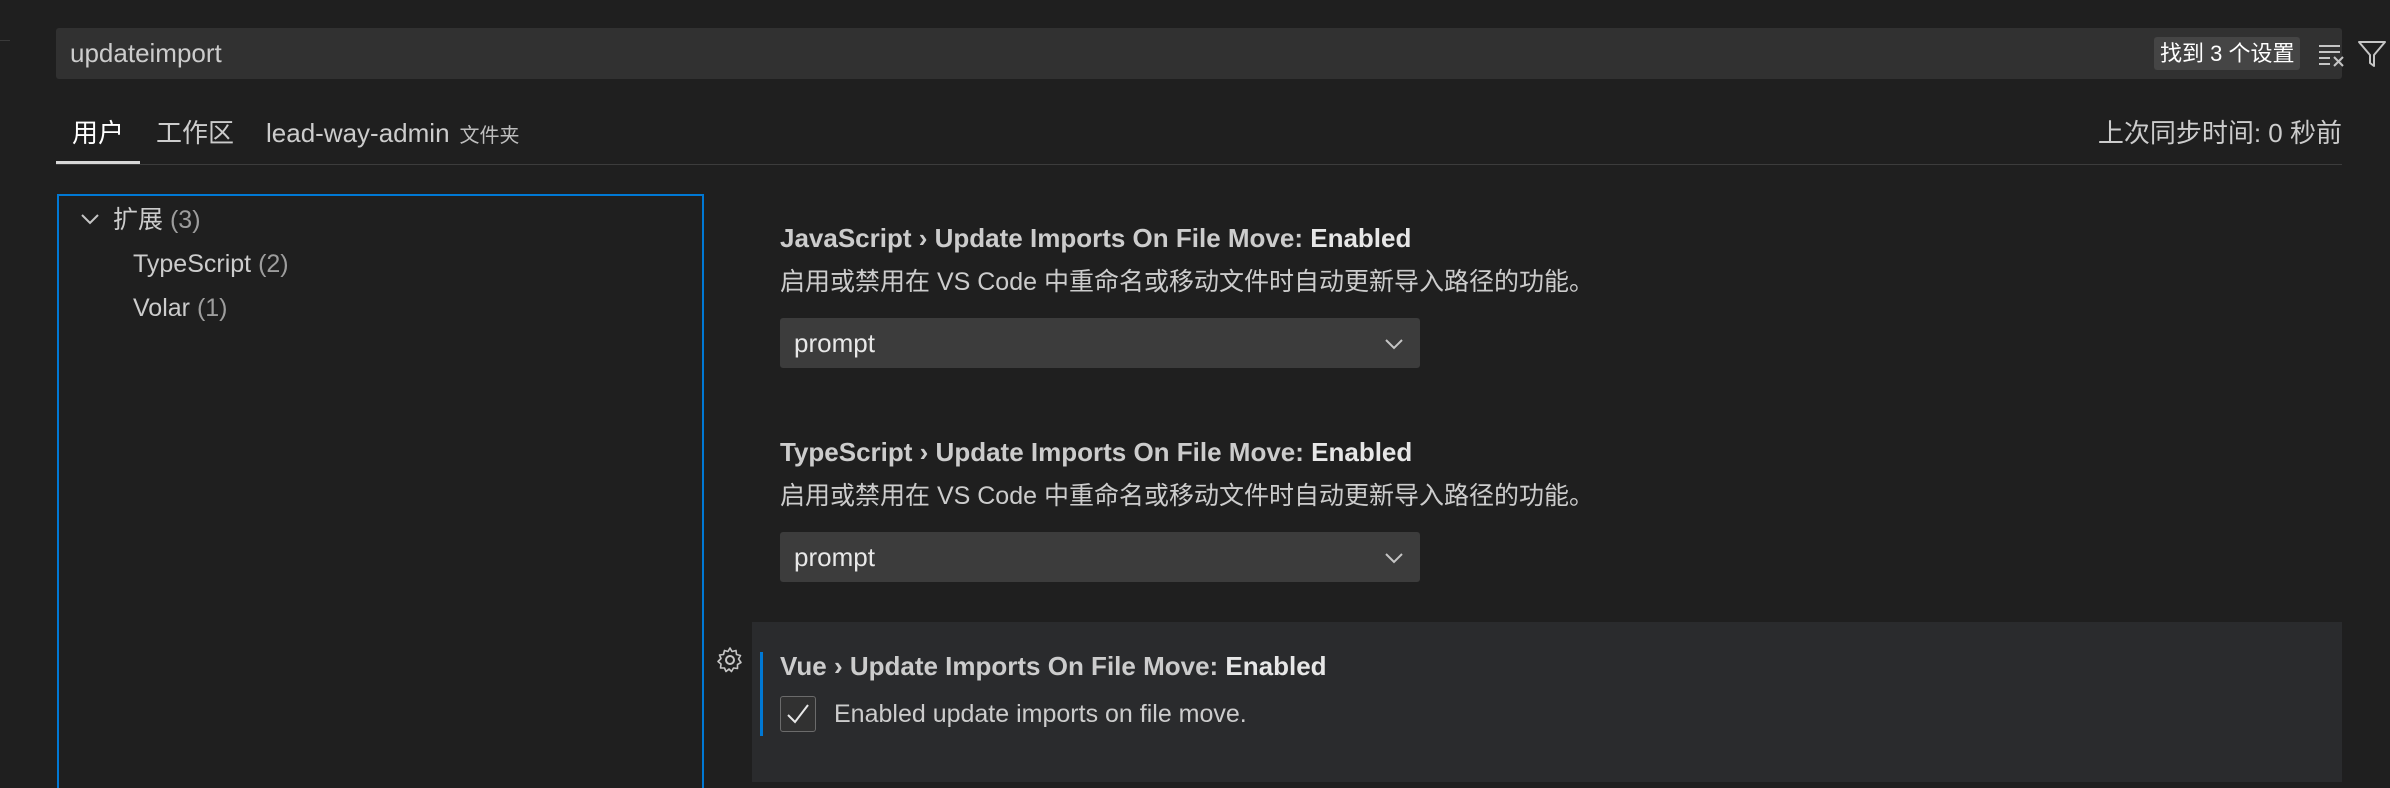  Describe the element at coordinates (1020, 53) in the screenshot. I see `settings-search-input` at that location.